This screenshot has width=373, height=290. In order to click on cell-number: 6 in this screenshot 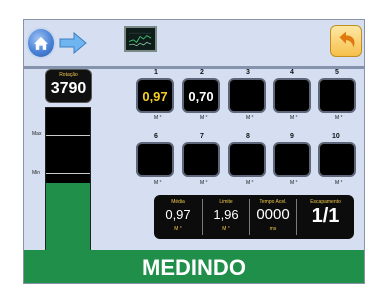, I will do `click(156, 136)`.